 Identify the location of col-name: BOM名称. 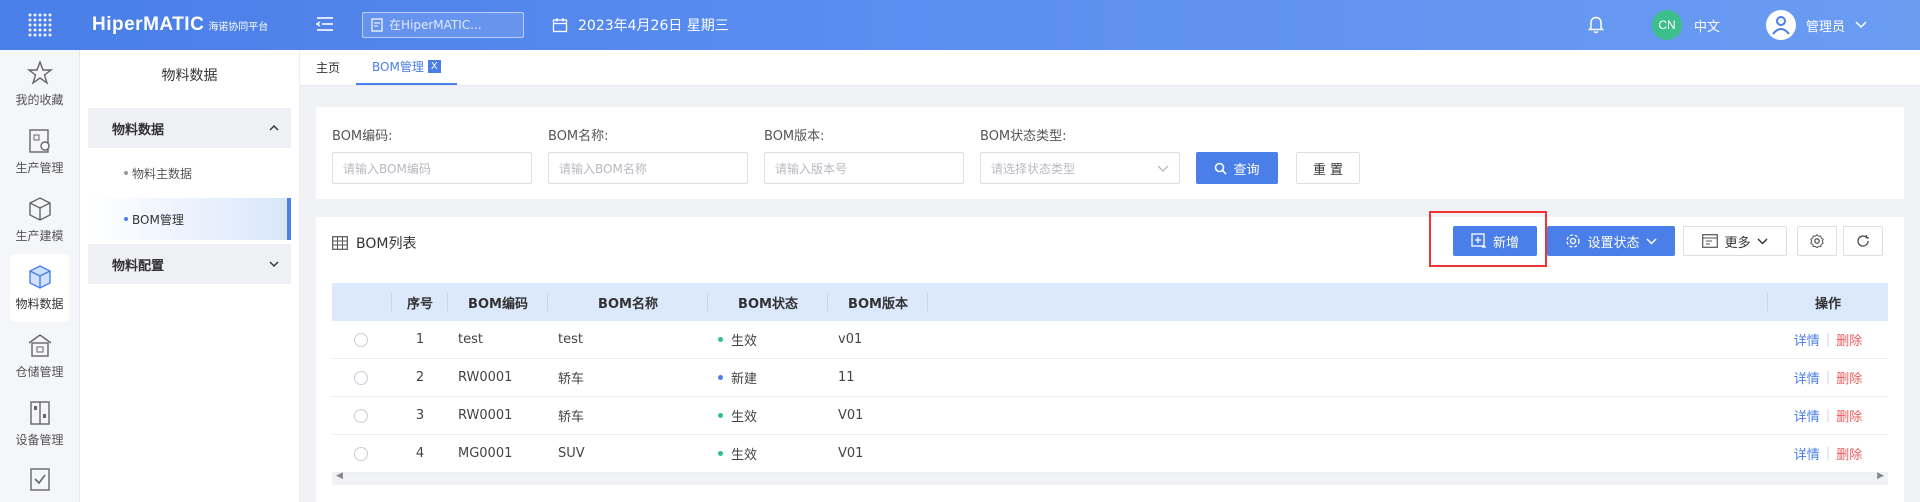
(628, 302).